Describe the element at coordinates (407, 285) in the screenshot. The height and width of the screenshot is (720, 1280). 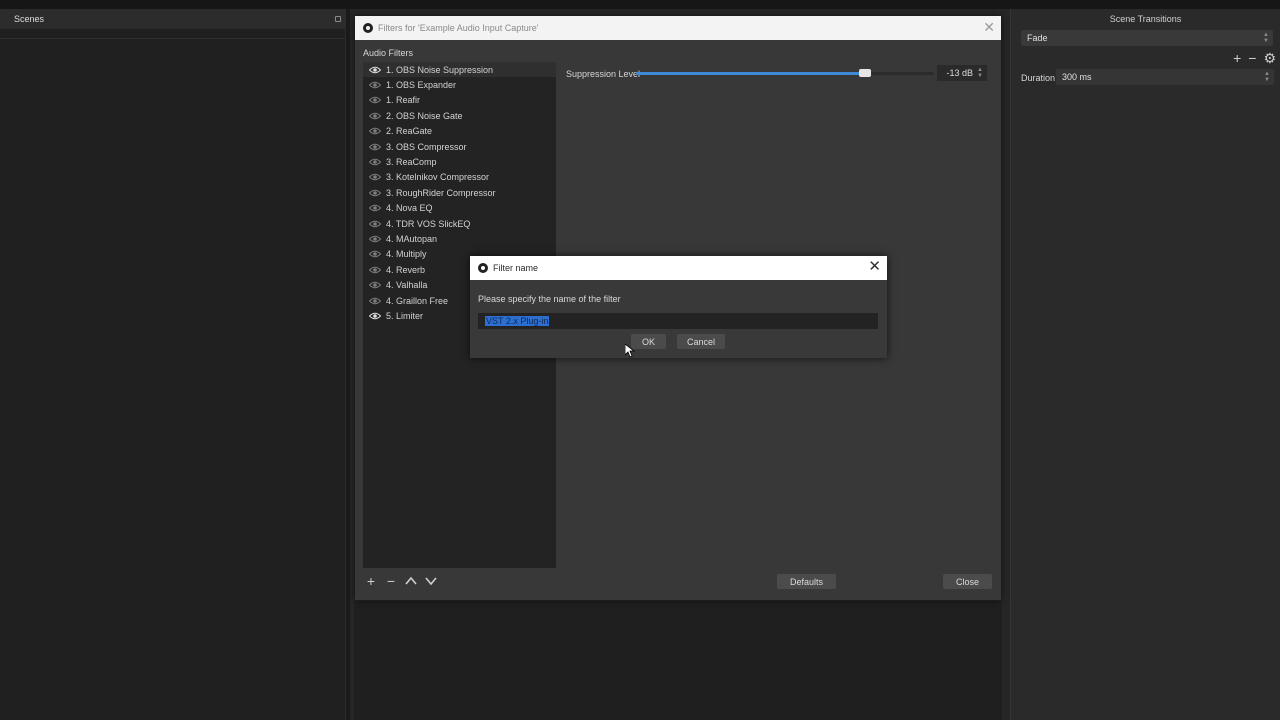
I see `filter-item-label: 4. Valhalla` at that location.